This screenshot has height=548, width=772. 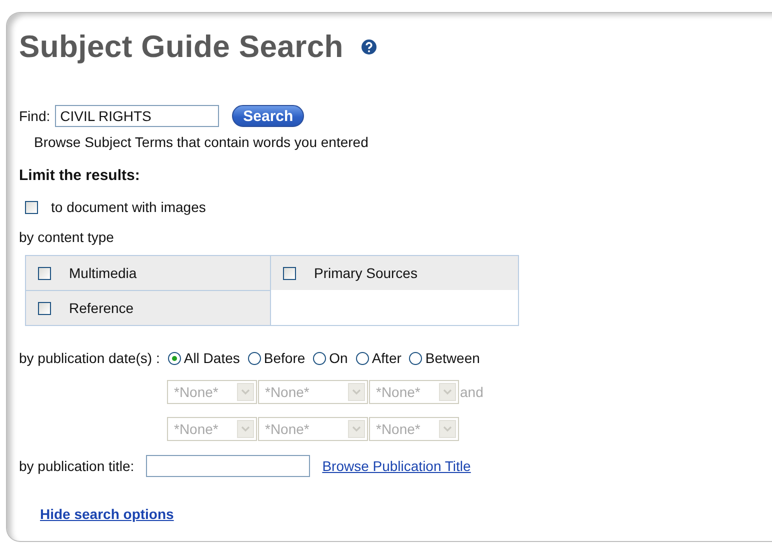 What do you see at coordinates (338, 358) in the screenshot?
I see `date-option-label: On` at bounding box center [338, 358].